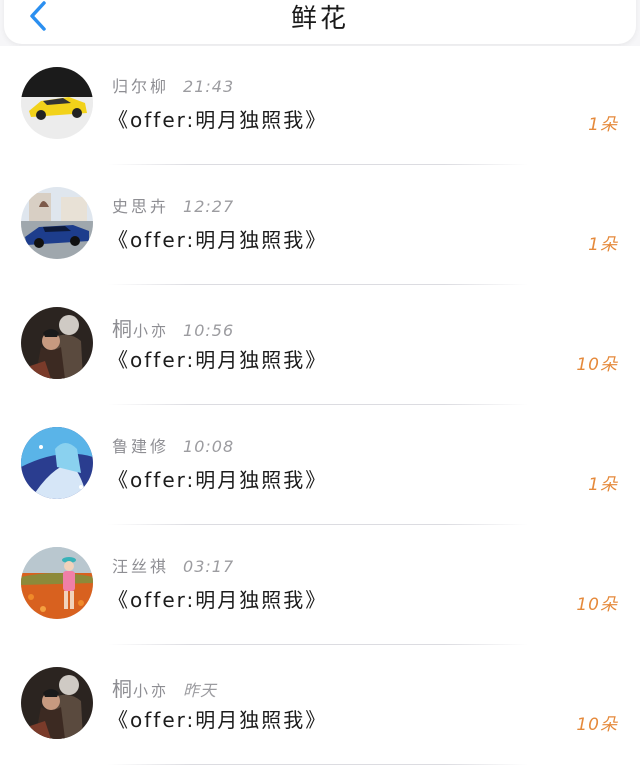 This screenshot has width=640, height=783. Describe the element at coordinates (209, 566) in the screenshot. I see `message-time: 03:17` at that location.